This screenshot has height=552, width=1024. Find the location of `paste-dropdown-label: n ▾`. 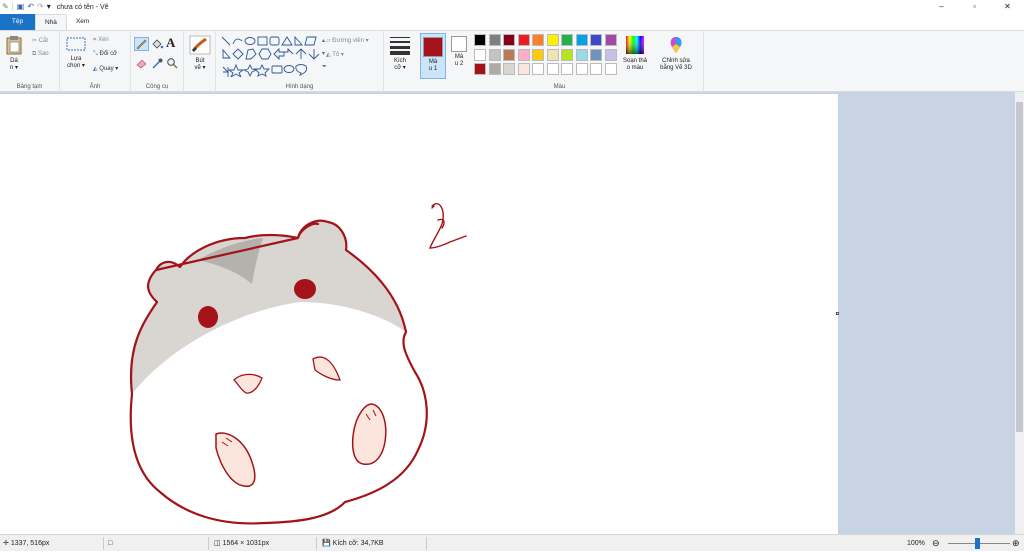

paste-dropdown-label: n ▾ is located at coordinates (13, 68).